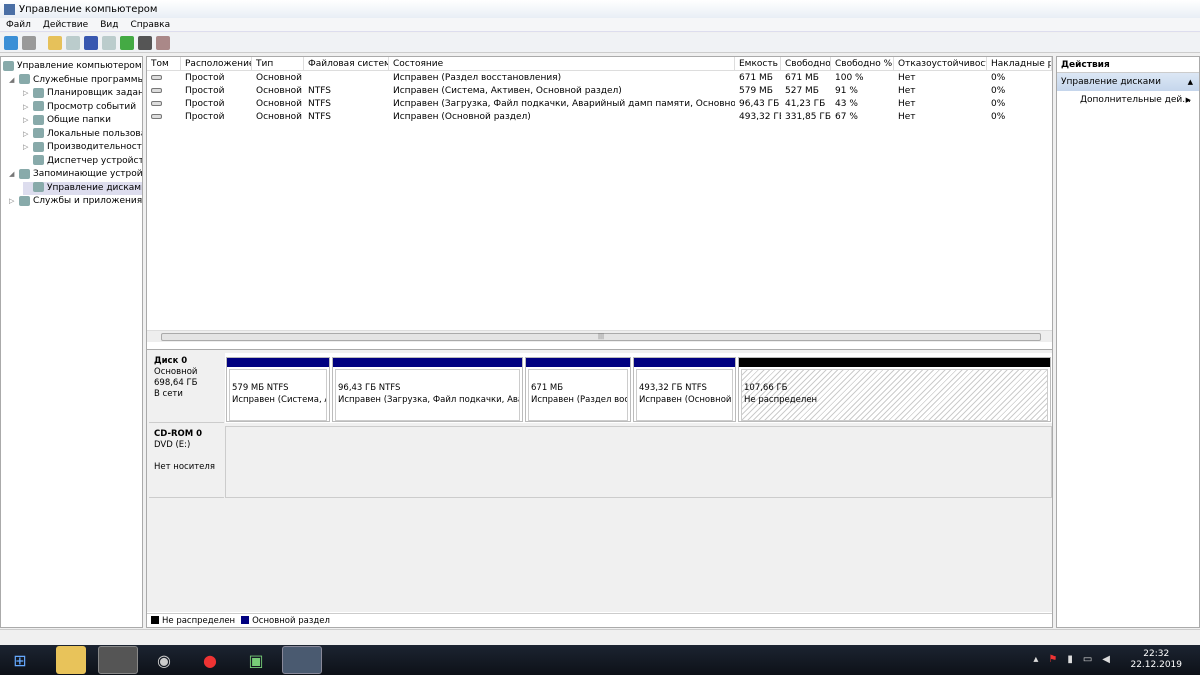 The height and width of the screenshot is (675, 1200). Describe the element at coordinates (1070, 659) in the screenshot. I see `power-icon: ▮` at that location.